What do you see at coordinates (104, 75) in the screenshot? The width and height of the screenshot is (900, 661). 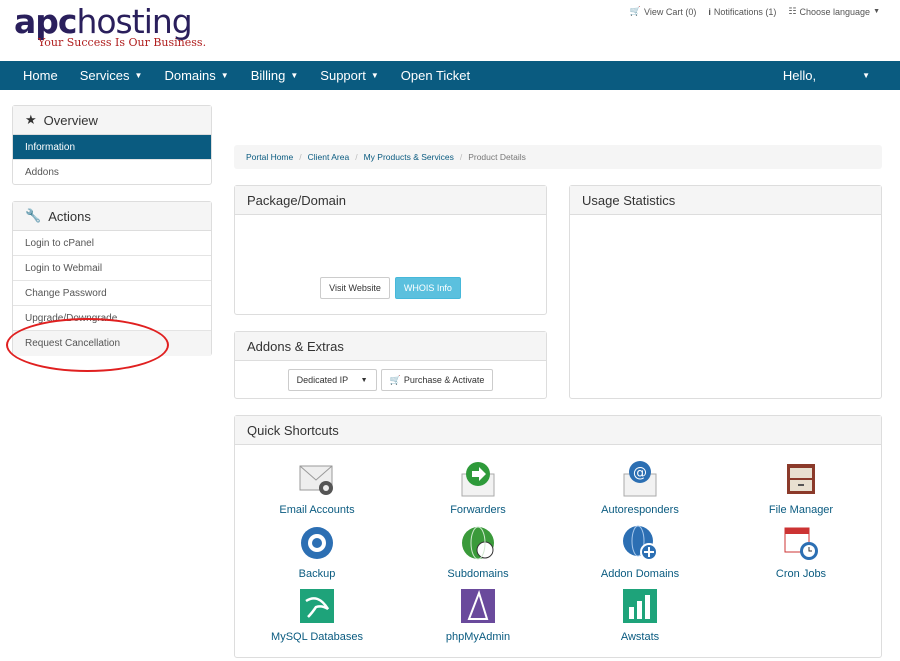 I see `nav-services-label: Services` at bounding box center [104, 75].